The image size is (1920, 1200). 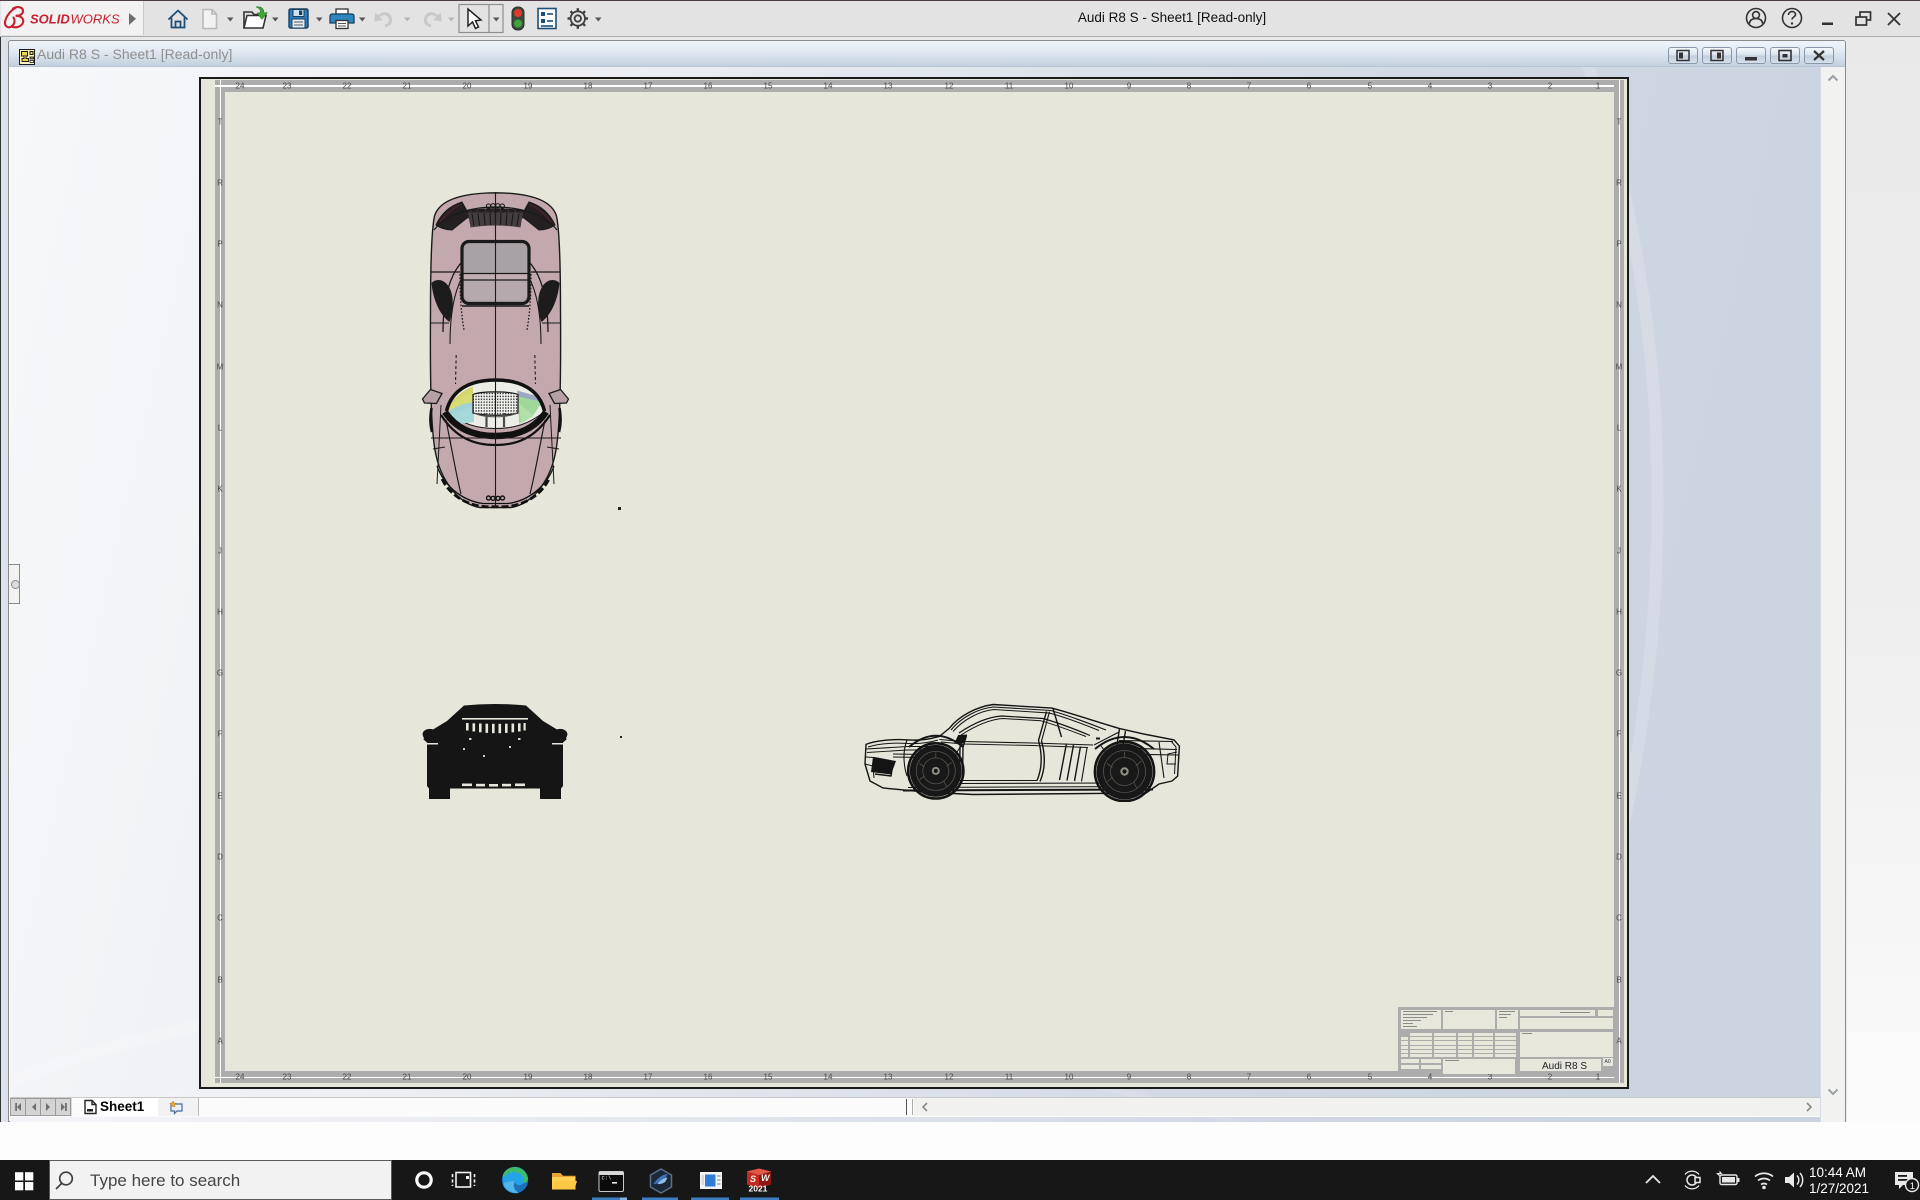 I want to click on svg-text: 1/27/2021, so click(x=1839, y=1188).